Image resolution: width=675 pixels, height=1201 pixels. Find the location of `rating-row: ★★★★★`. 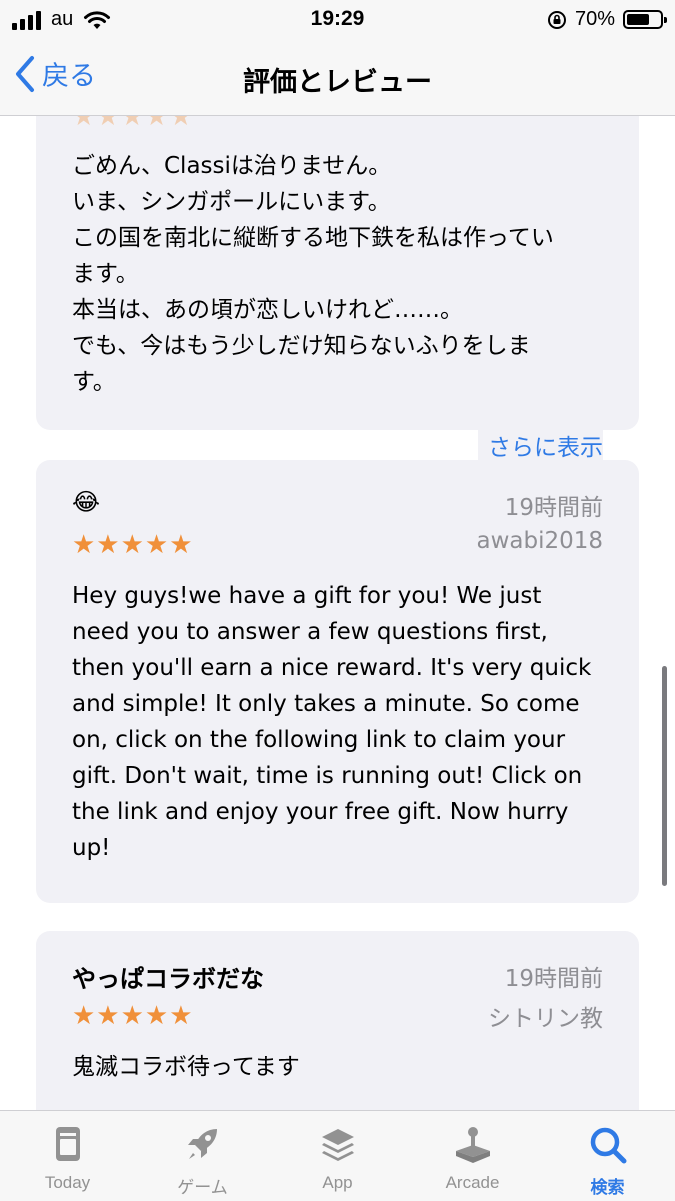

rating-row: ★★★★★ is located at coordinates (337, 126).